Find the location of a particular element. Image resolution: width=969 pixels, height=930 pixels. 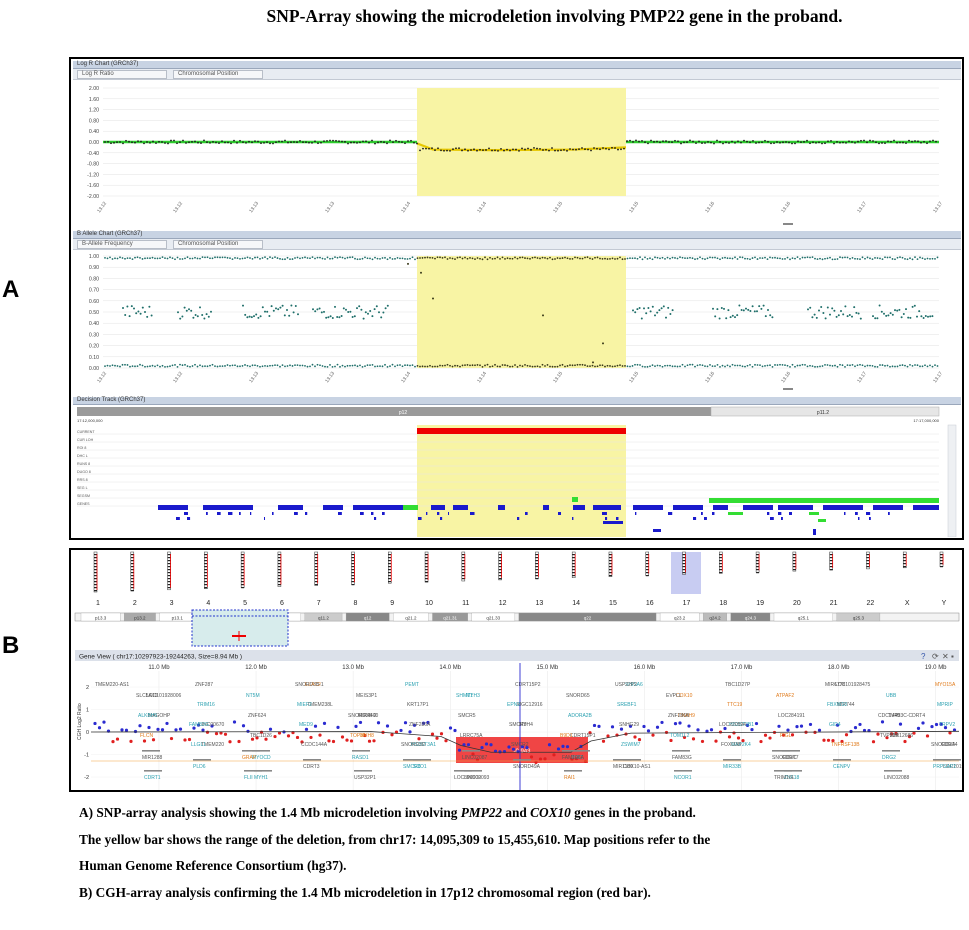

chr17-selection is located at coordinates (686, 573).